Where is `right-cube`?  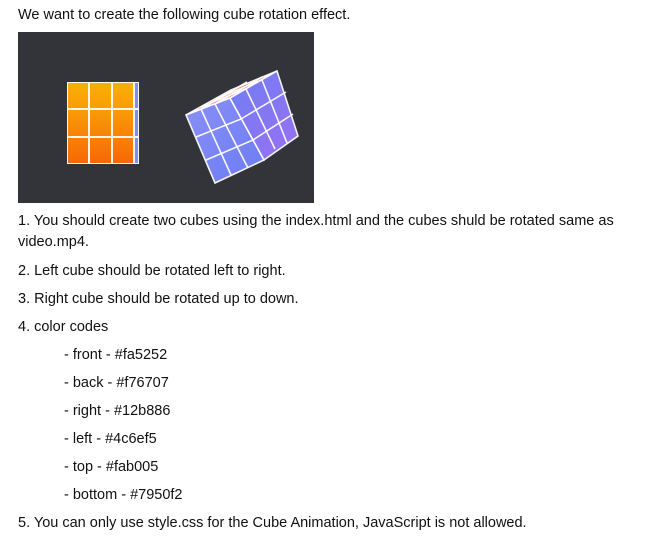
right-cube is located at coordinates (241, 127).